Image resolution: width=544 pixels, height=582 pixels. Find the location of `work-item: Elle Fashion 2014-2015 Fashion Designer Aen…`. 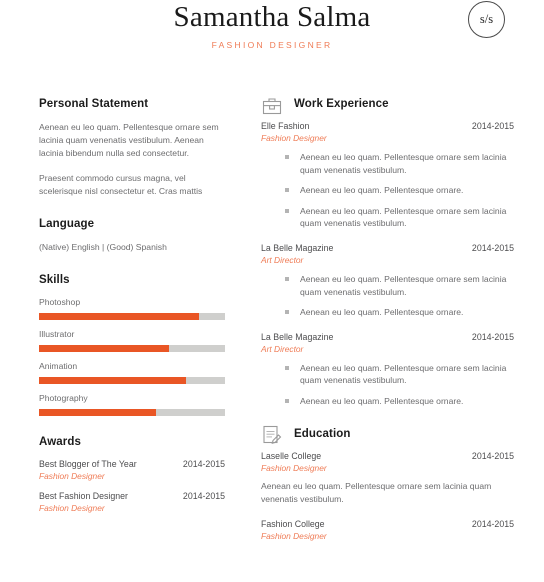

work-item: Elle Fashion 2014-2015 Fashion Designer Aen… is located at coordinates (387, 175).